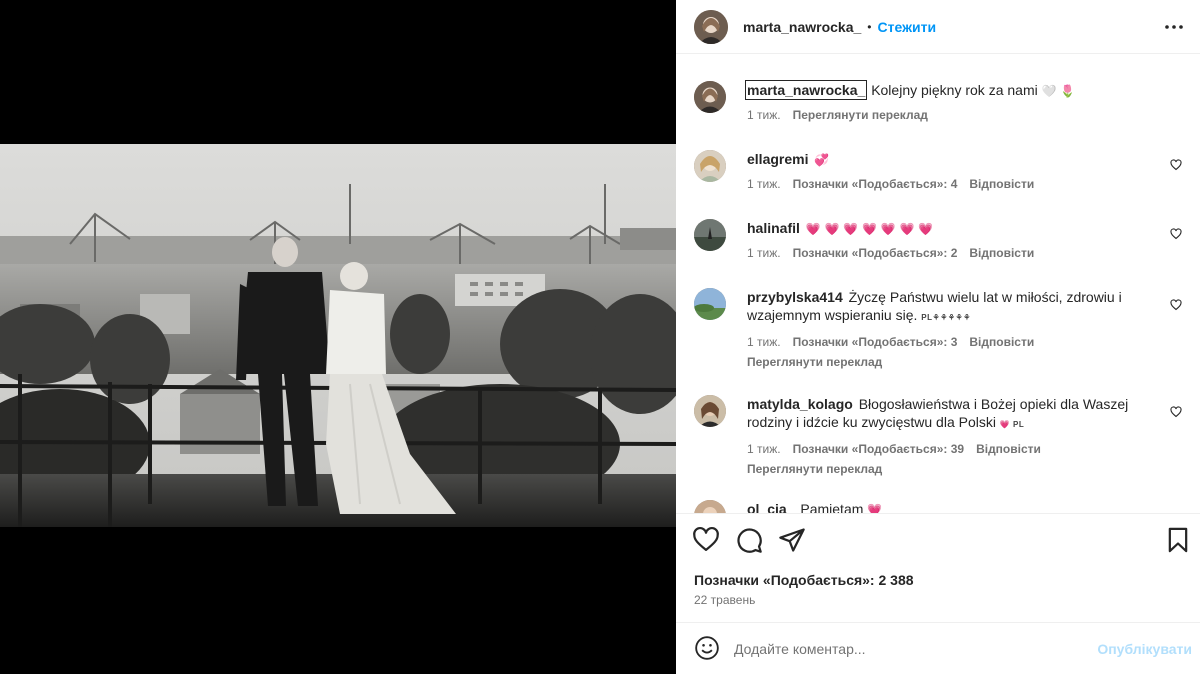  Describe the element at coordinates (724, 600) in the screenshot. I see `post-date: 22 травень` at that location.